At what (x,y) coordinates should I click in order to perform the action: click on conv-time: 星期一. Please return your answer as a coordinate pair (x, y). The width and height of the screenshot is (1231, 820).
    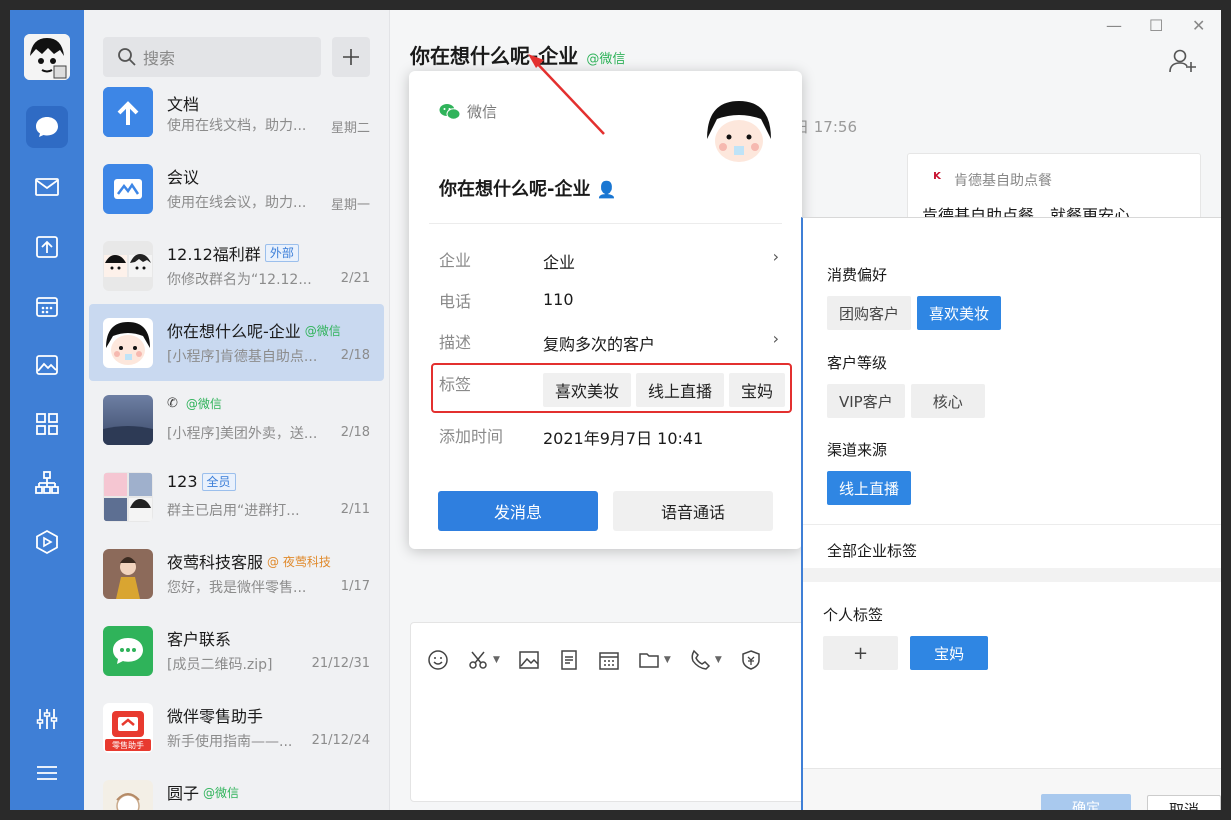
    Looking at the image, I should click on (350, 205).